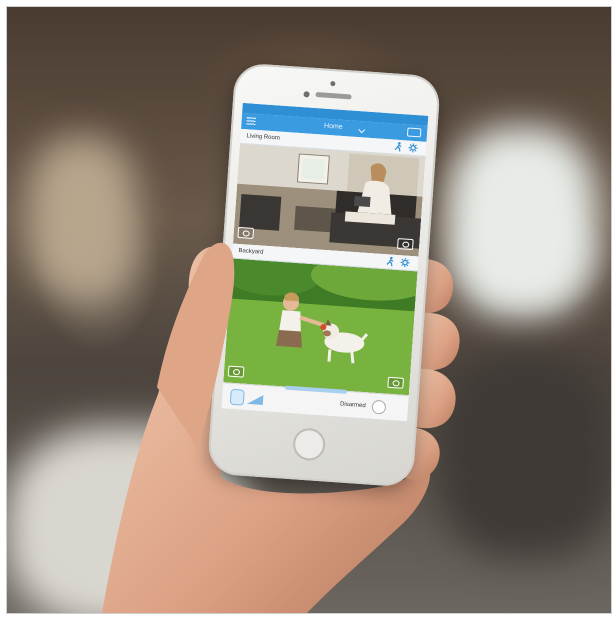 The width and height of the screenshot is (616, 618). I want to click on thumb, so click(196, 344).